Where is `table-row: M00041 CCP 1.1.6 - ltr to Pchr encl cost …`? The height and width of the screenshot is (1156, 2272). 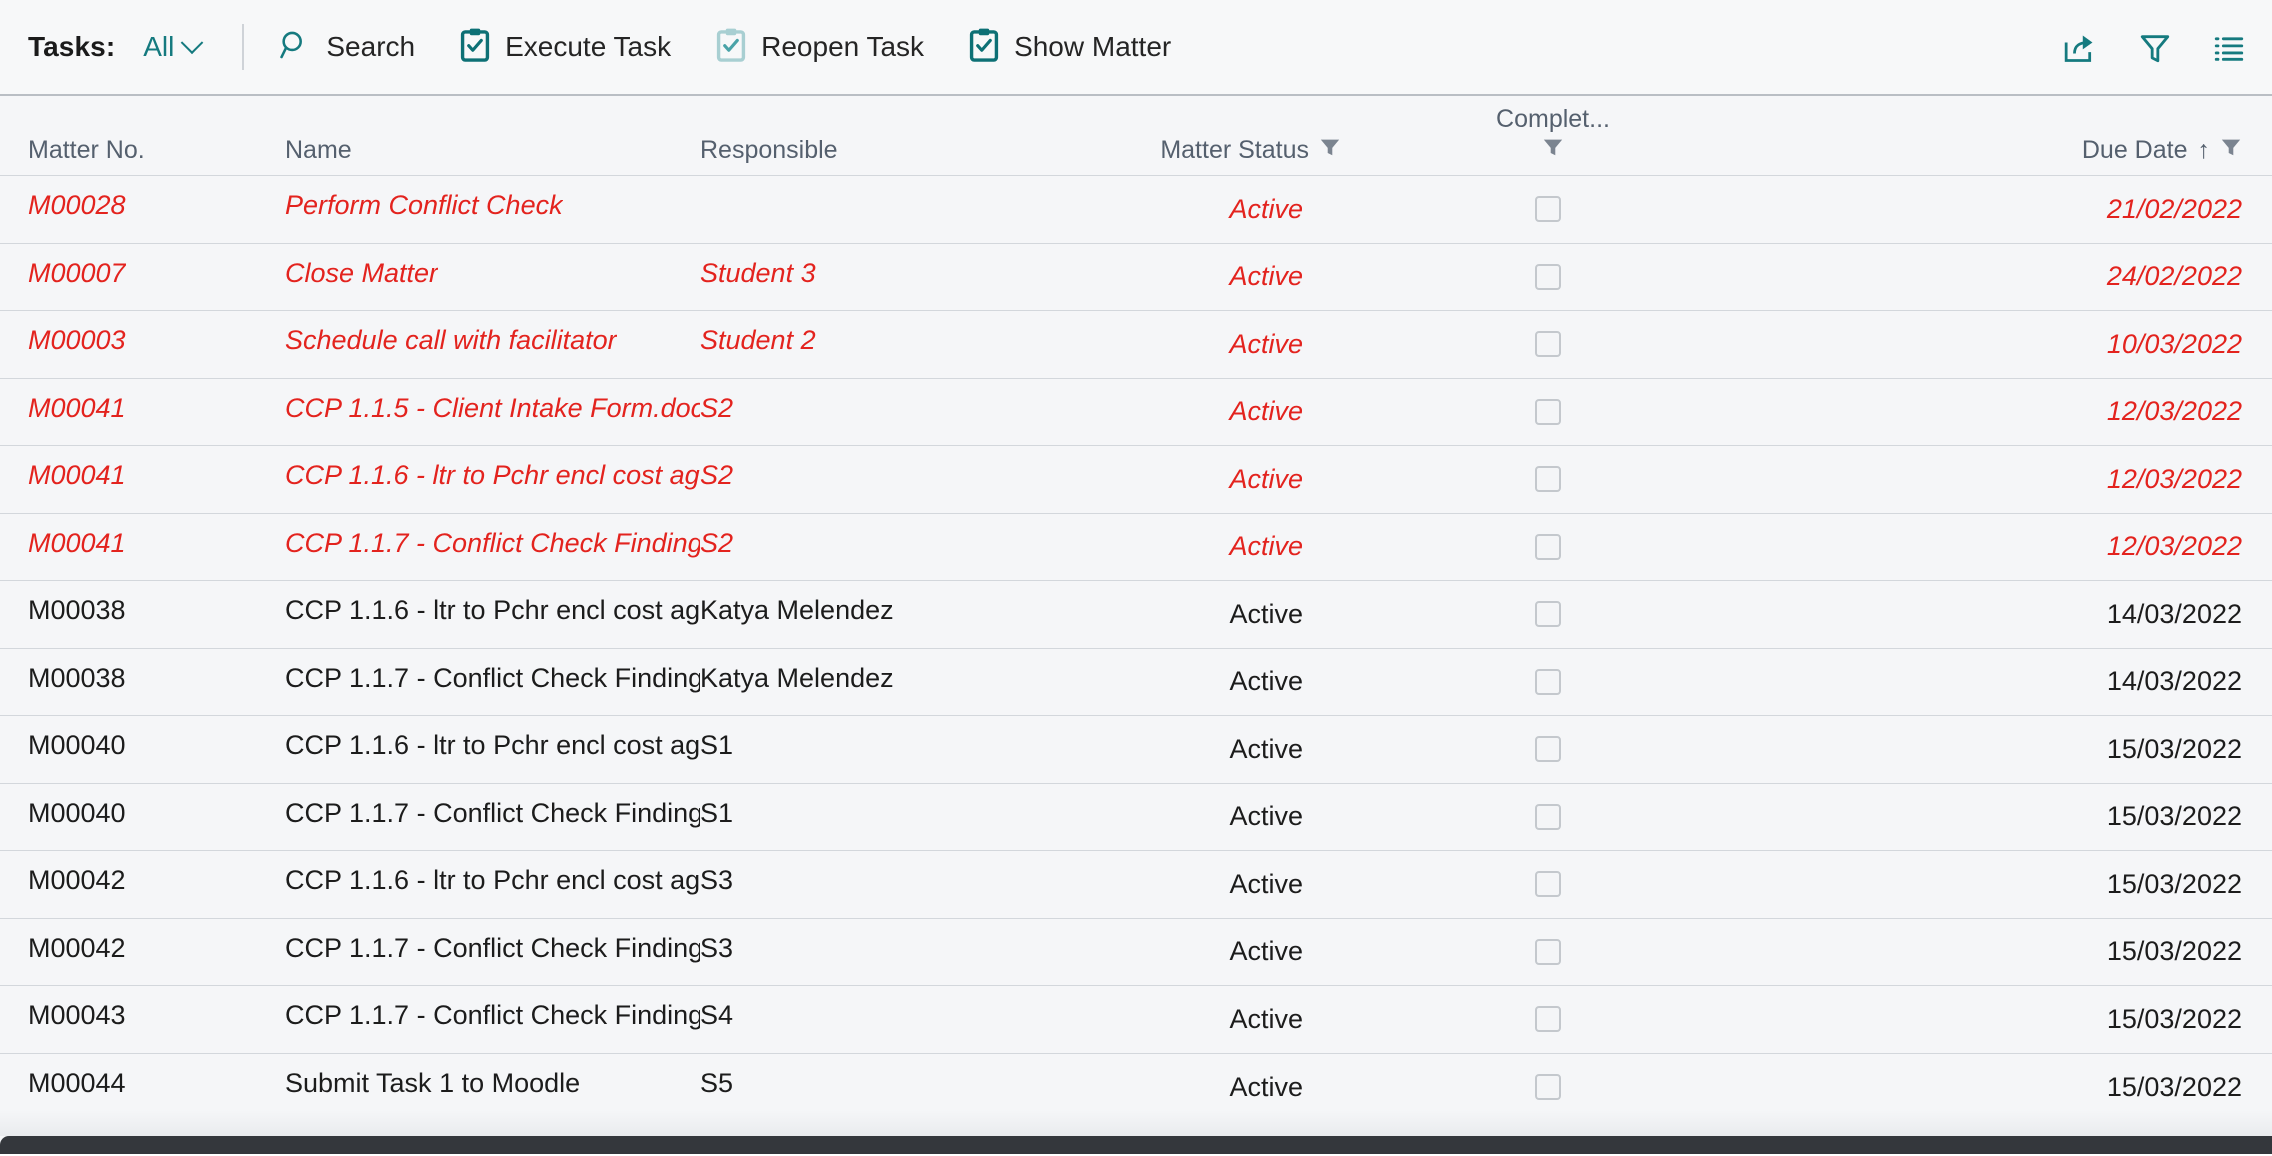 table-row: M00041 CCP 1.1.6 - ltr to Pchr encl cost … is located at coordinates (1136, 480).